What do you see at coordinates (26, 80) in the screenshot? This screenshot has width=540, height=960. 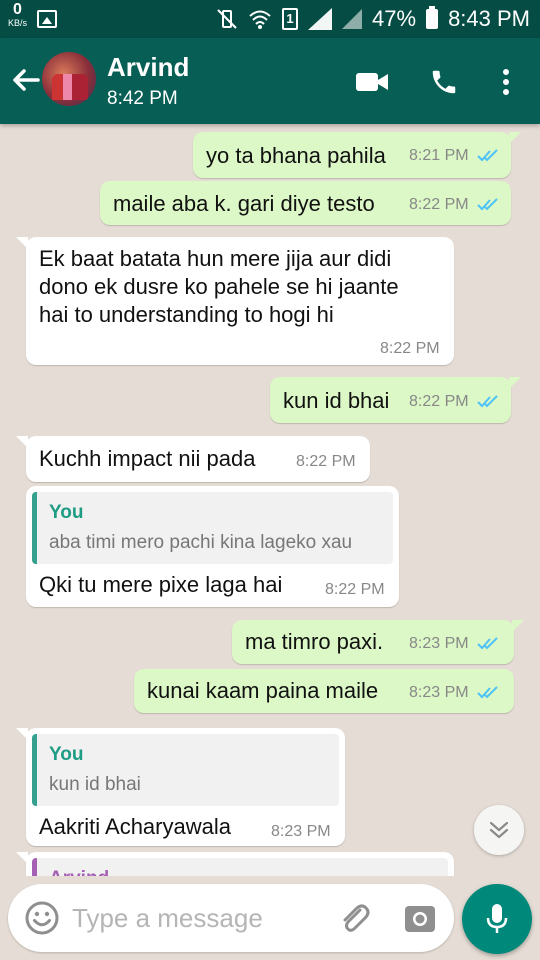 I see `back-arrow-icon` at bounding box center [26, 80].